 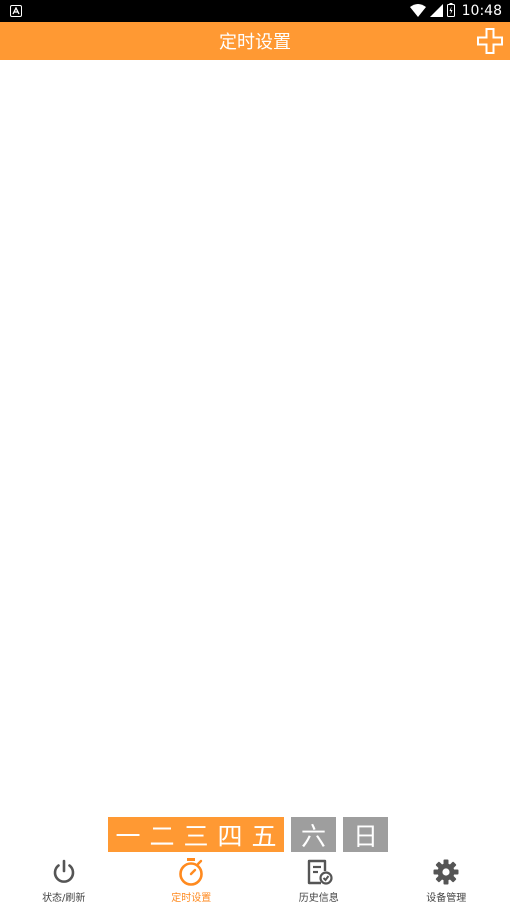 What do you see at coordinates (230, 835) in the screenshot?
I see `day-thursday: 四` at bounding box center [230, 835].